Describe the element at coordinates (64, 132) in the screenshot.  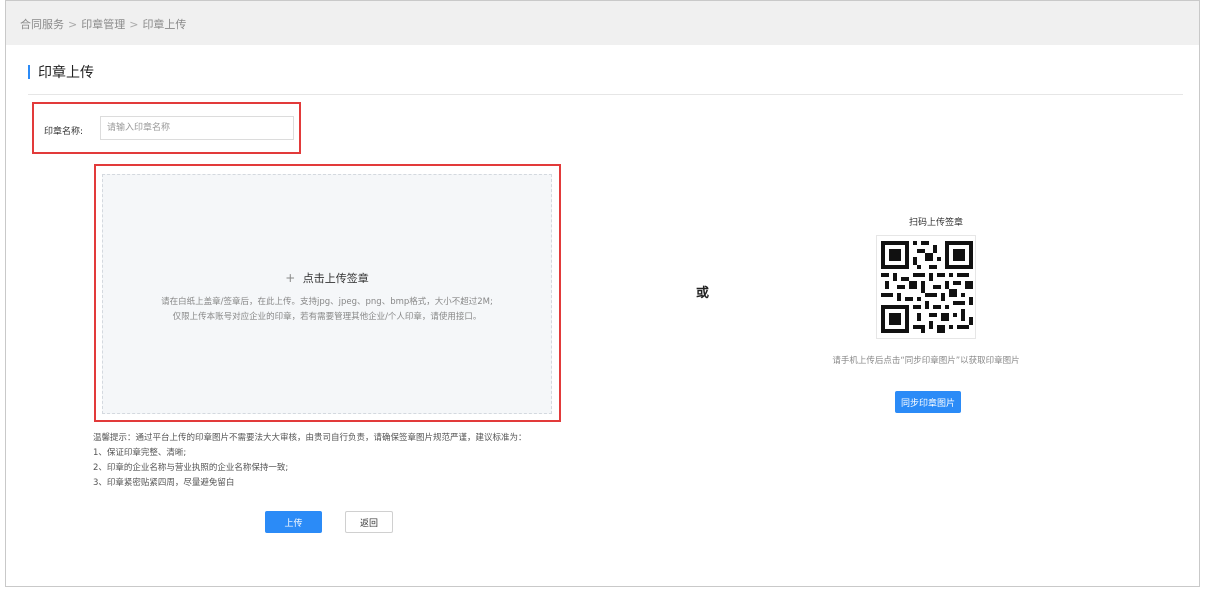
I see `seal-name-label: 印章名称:` at that location.